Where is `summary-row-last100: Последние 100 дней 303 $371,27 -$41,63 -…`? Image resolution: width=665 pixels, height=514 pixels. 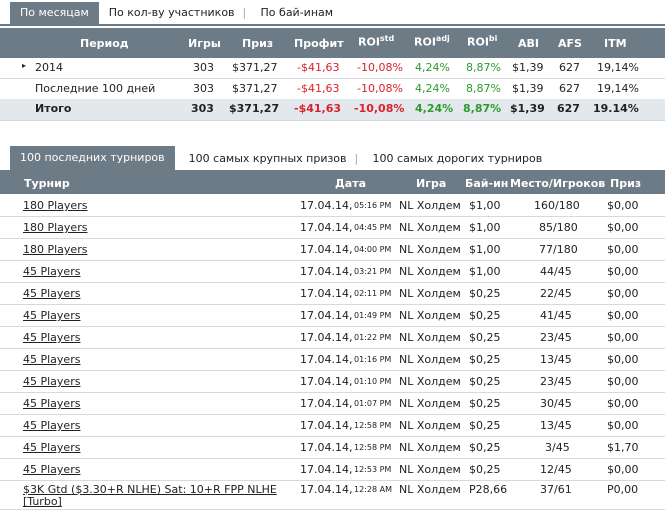 summary-row-last100: Последние 100 дней 303 $371,27 -$41,63 -… is located at coordinates (332, 89).